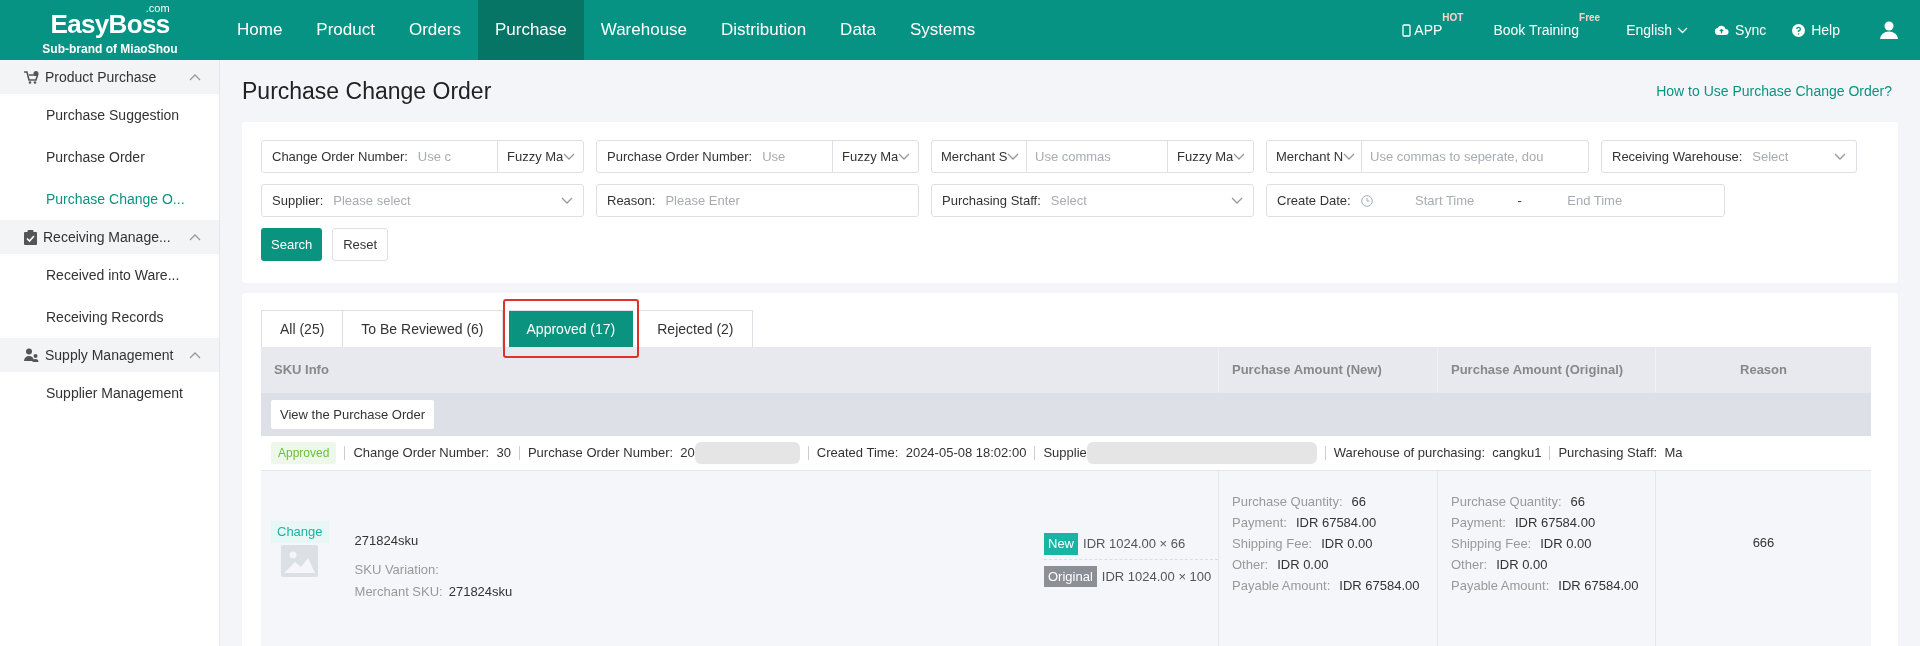 The width and height of the screenshot is (1920, 646). What do you see at coordinates (1590, 17) in the screenshot?
I see `free-label: Free` at bounding box center [1590, 17].